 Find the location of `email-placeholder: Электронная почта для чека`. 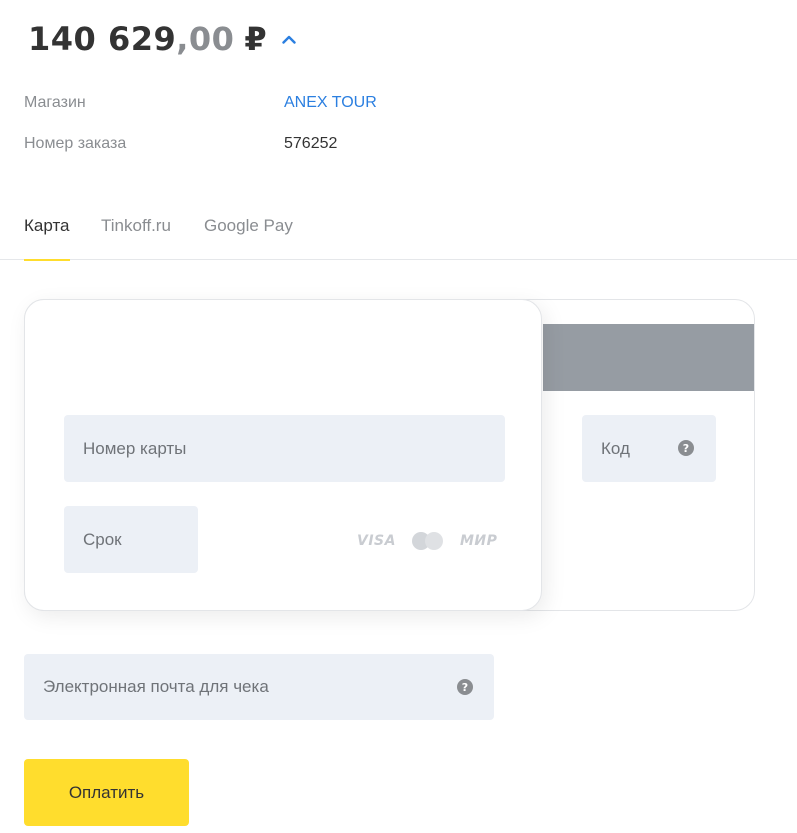

email-placeholder: Электронная почта для чека is located at coordinates (156, 686).